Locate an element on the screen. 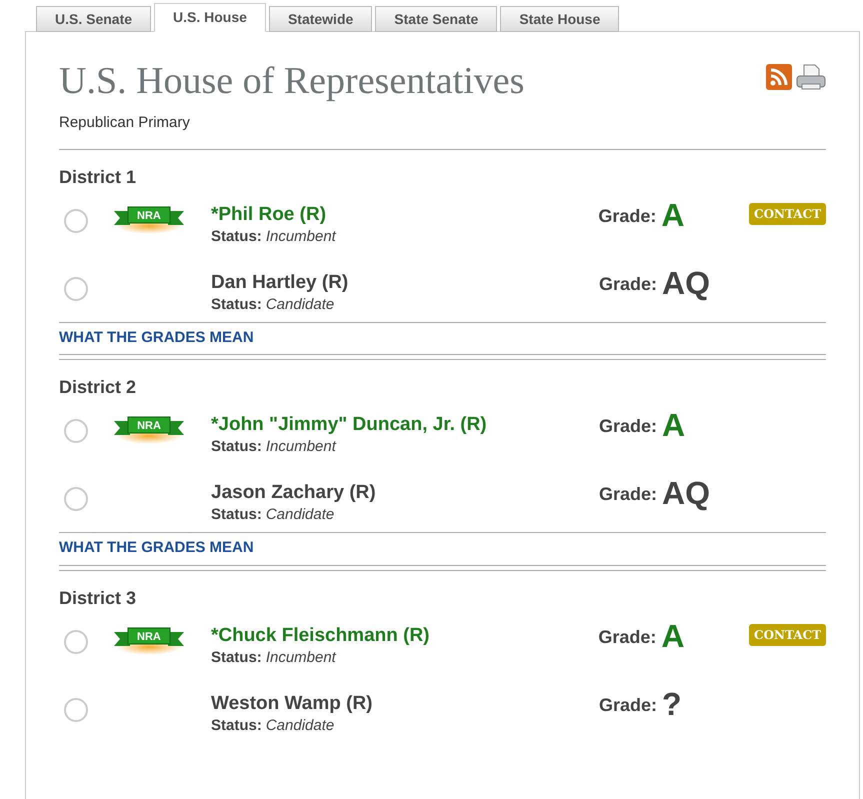 The image size is (863, 799). candidate-name: *John "Jimmy" Duncan, Jr. (R) is located at coordinates (349, 425).